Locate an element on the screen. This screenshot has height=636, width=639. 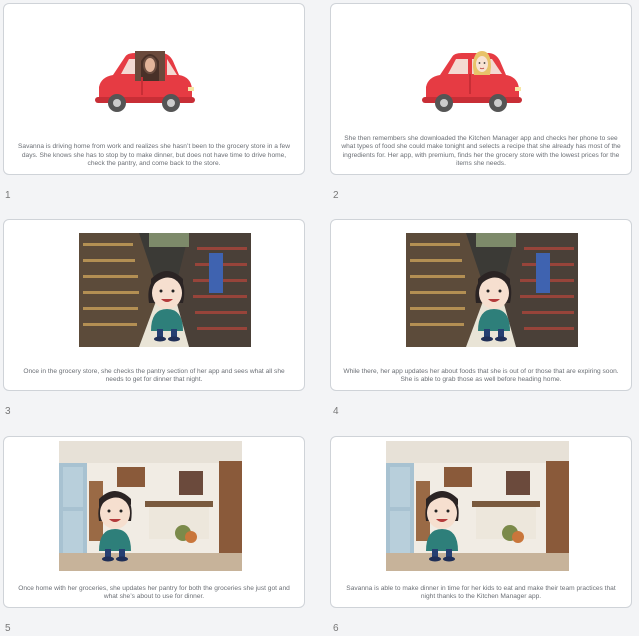
slide-number-1: 1 is located at coordinates (8, 195).